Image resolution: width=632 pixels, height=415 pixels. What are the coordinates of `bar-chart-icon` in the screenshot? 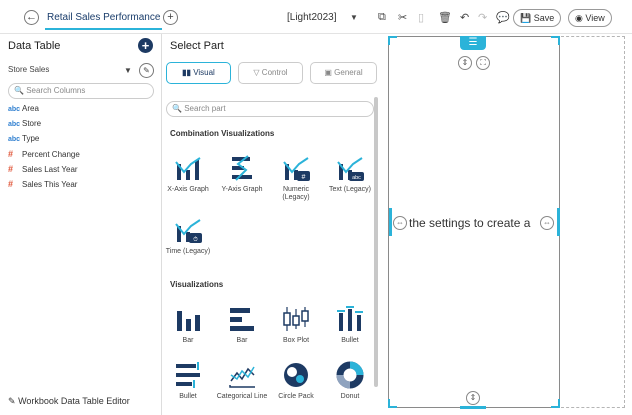 It's located at (188, 321).